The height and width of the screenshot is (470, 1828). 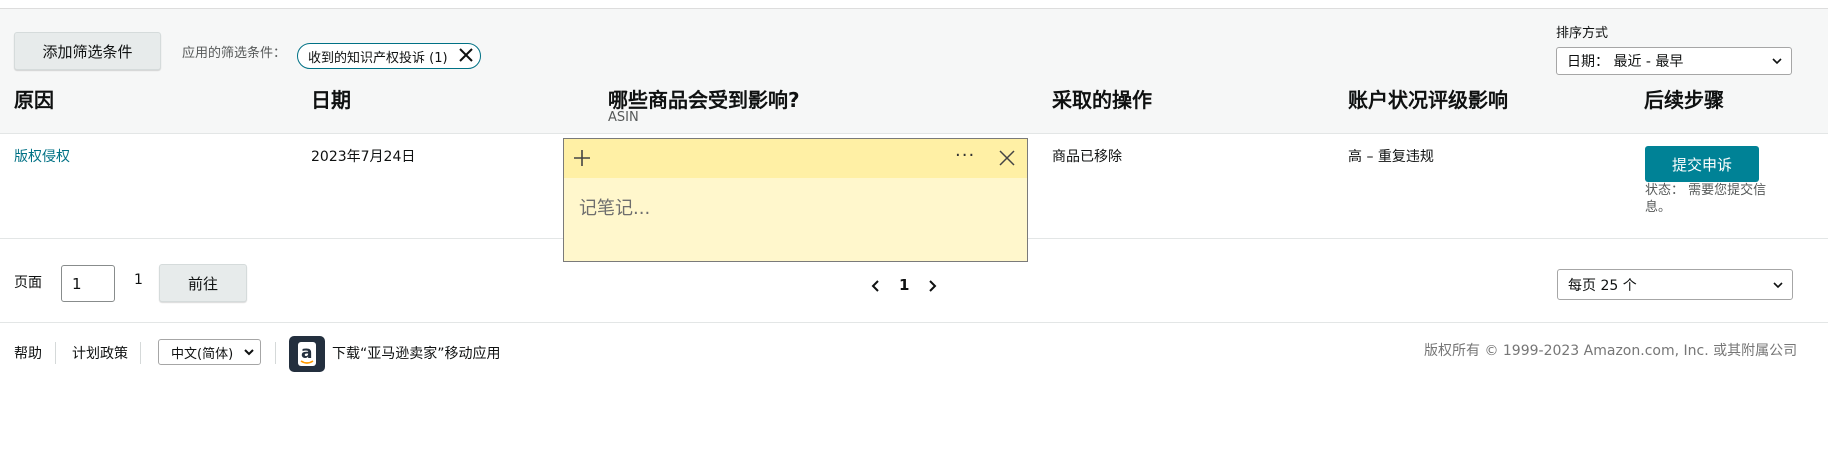 What do you see at coordinates (1611, 351) in the screenshot?
I see `copyright-text: 版权所有 © 1999-2023 Amazon.com, Inc. 或其附属公司` at bounding box center [1611, 351].